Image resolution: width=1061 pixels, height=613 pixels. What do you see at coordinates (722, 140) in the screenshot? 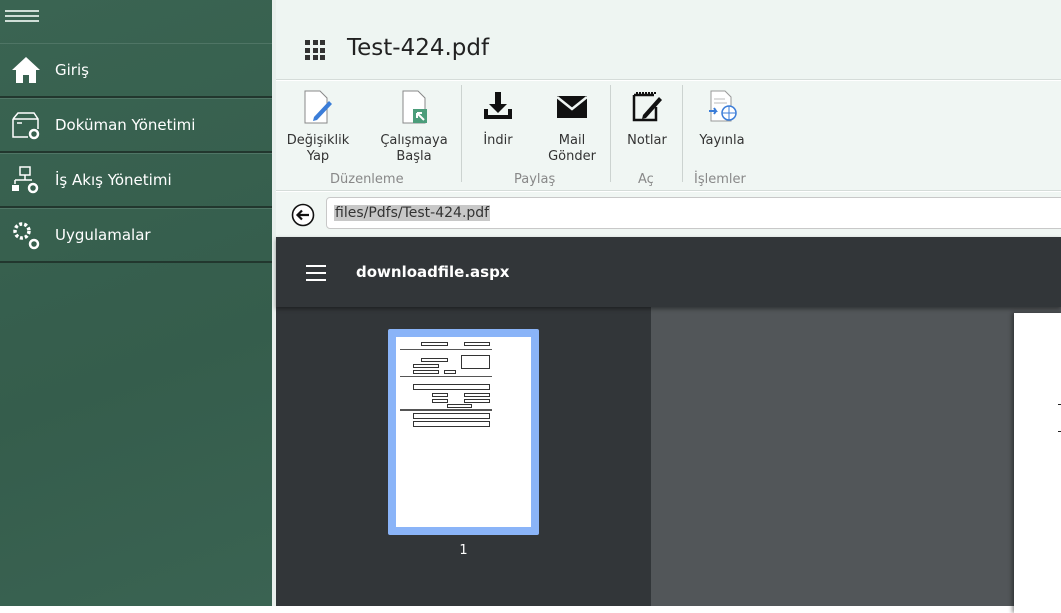
I see `button-label: Yayınla` at bounding box center [722, 140].